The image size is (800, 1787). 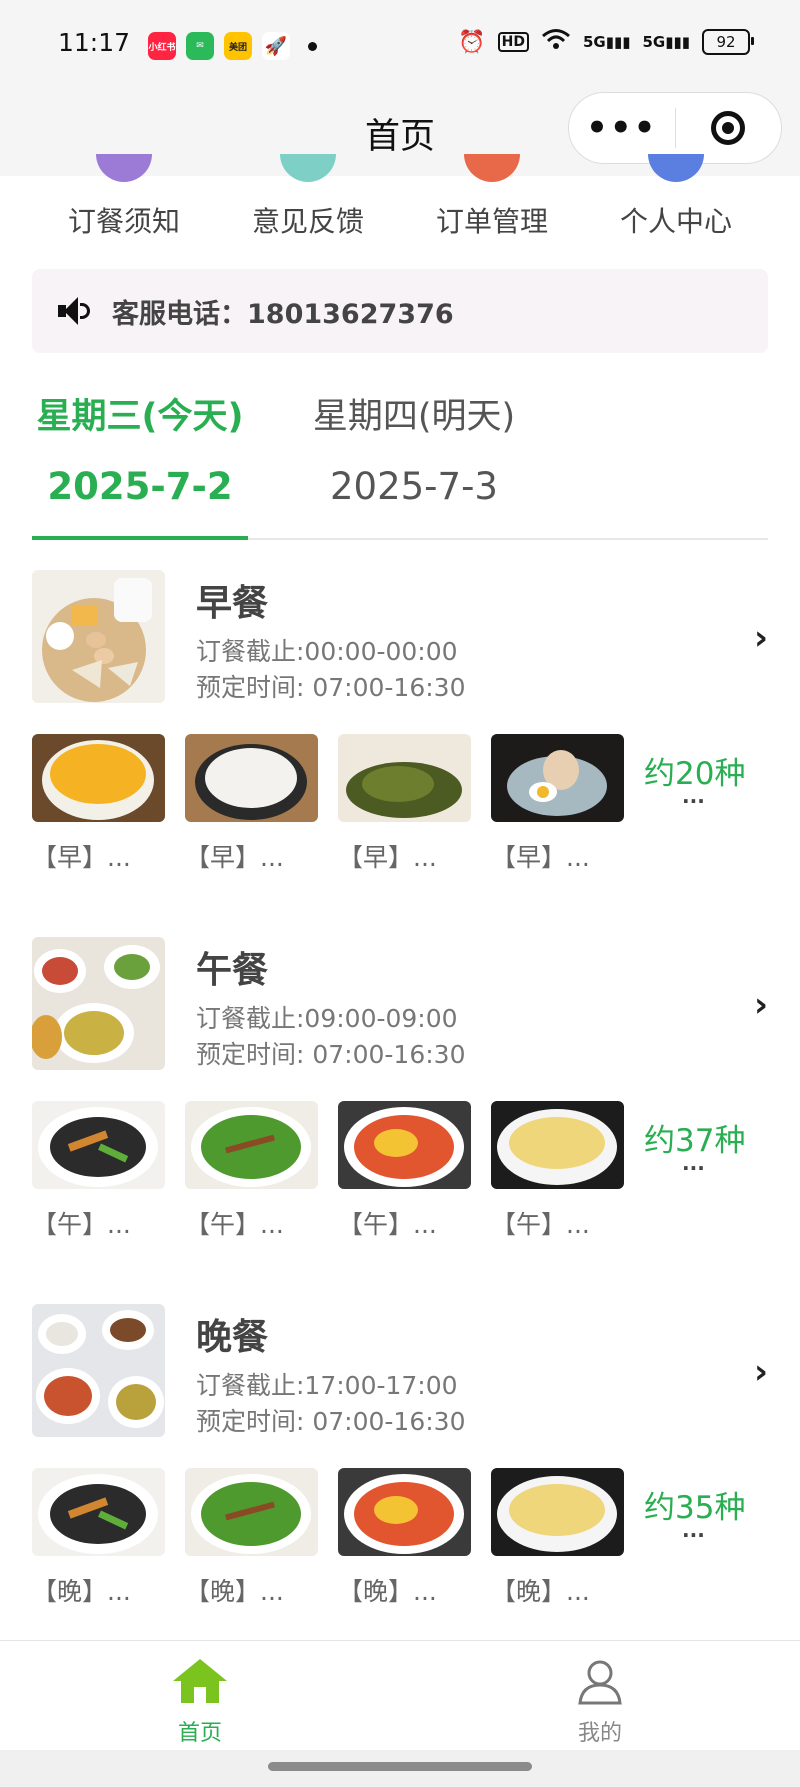 What do you see at coordinates (308, 201) in the screenshot?
I see `menu-feedback: 意见反馈` at bounding box center [308, 201].